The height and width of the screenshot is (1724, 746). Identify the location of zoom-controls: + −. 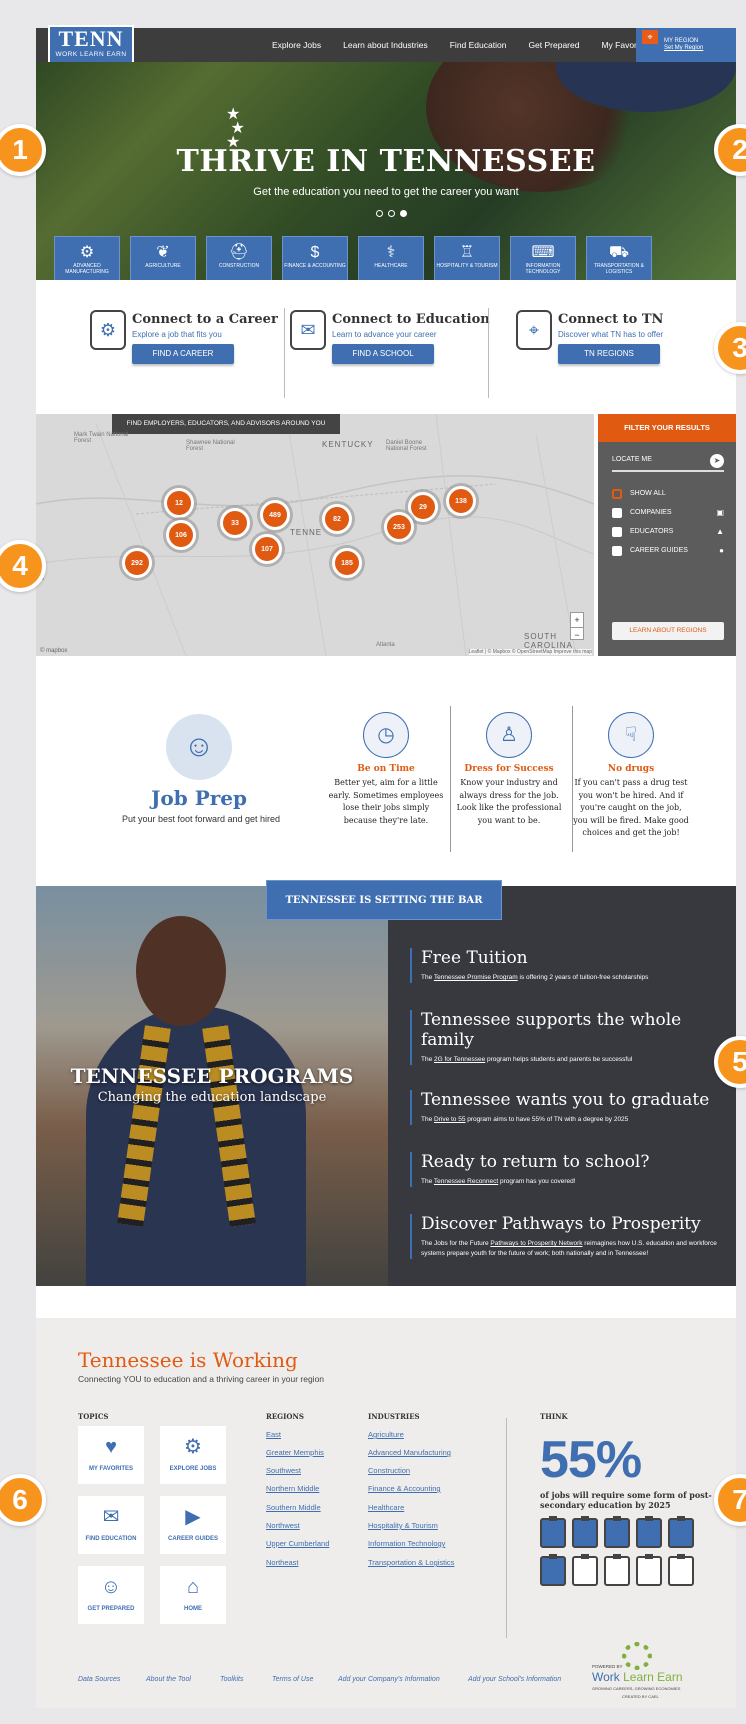
(577, 626).